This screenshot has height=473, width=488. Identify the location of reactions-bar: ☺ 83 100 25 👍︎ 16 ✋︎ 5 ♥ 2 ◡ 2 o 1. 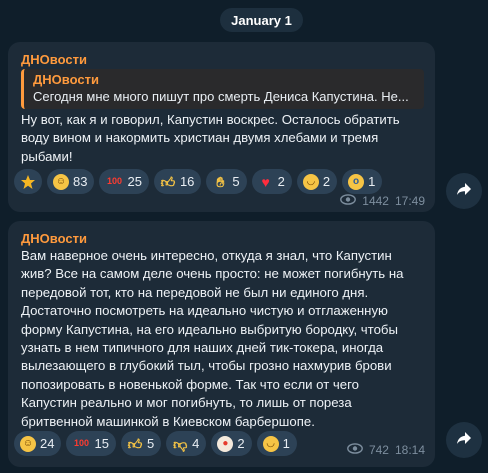
(198, 181).